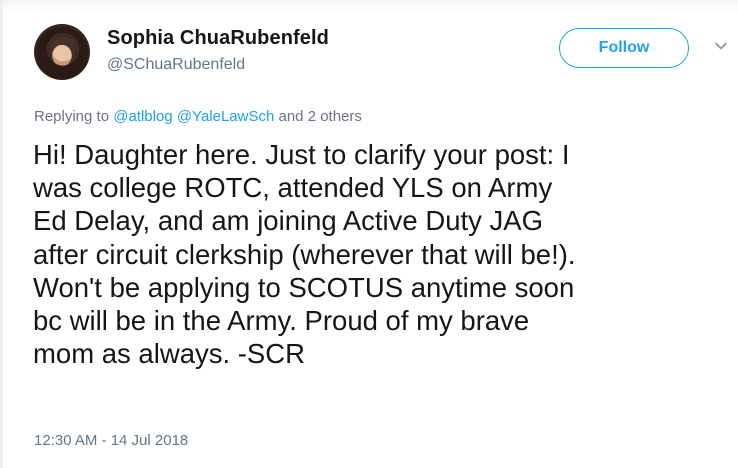 Image resolution: width=738 pixels, height=468 pixels. I want to click on tweet-timestamp: 12:30 AM - 14 Jul 2018, so click(111, 440).